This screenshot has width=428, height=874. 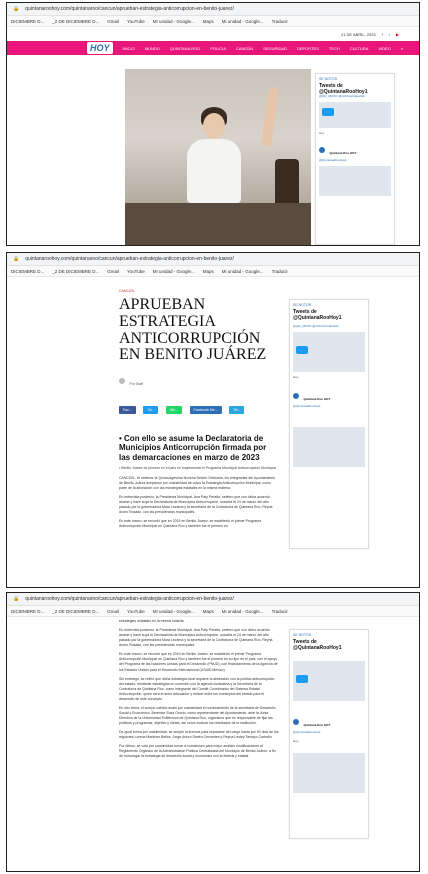 I want to click on nav-item: MUNDO, so click(x=152, y=48).